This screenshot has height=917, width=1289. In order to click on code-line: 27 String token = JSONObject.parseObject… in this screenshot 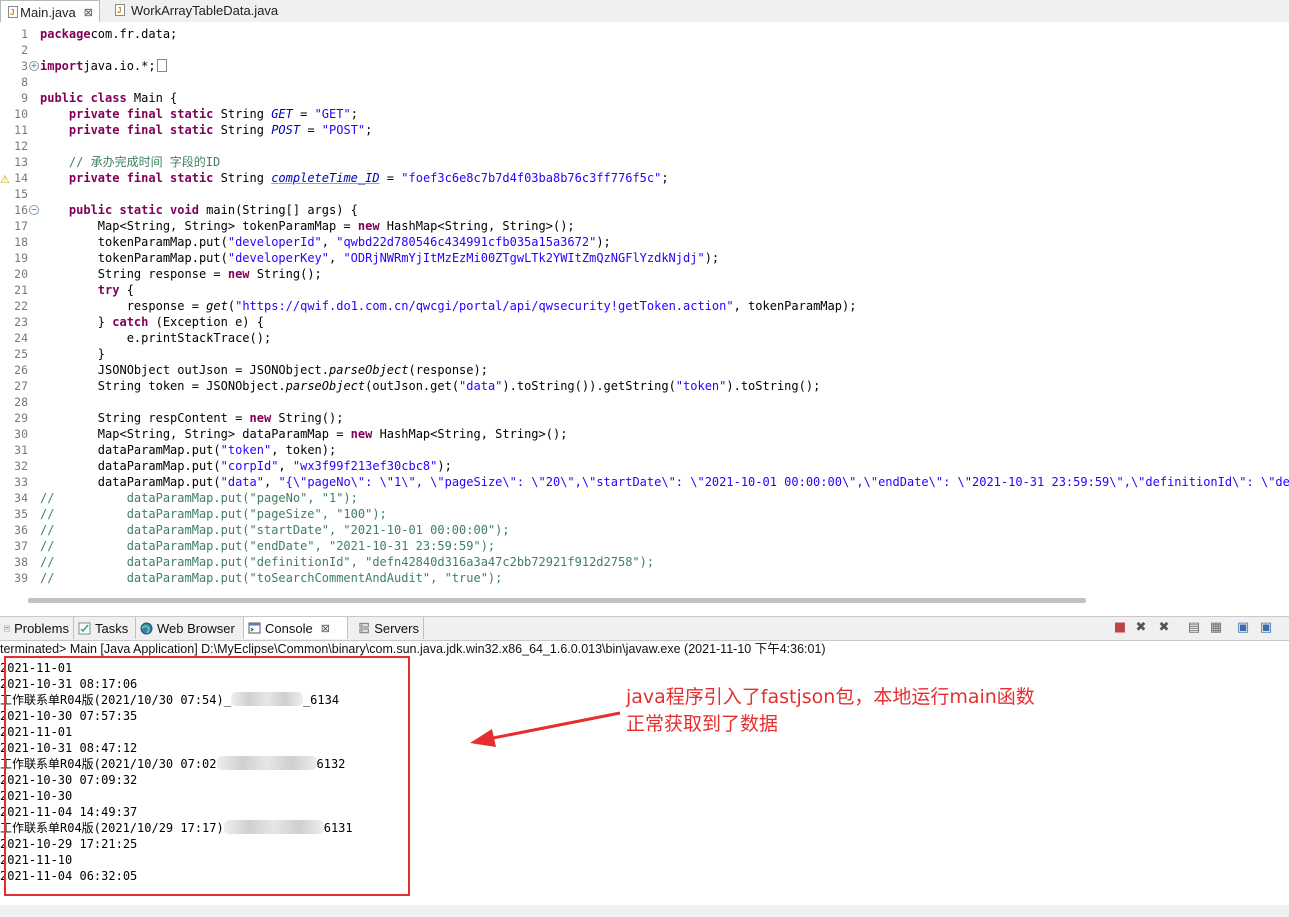, I will do `click(644, 386)`.